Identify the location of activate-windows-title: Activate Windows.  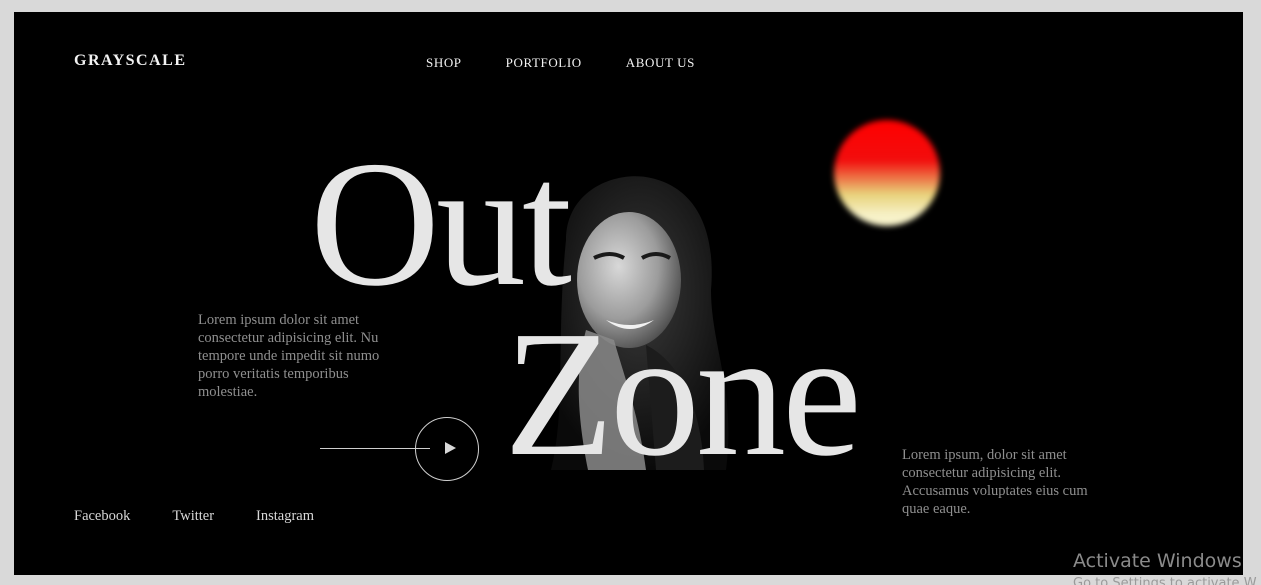
(1157, 561).